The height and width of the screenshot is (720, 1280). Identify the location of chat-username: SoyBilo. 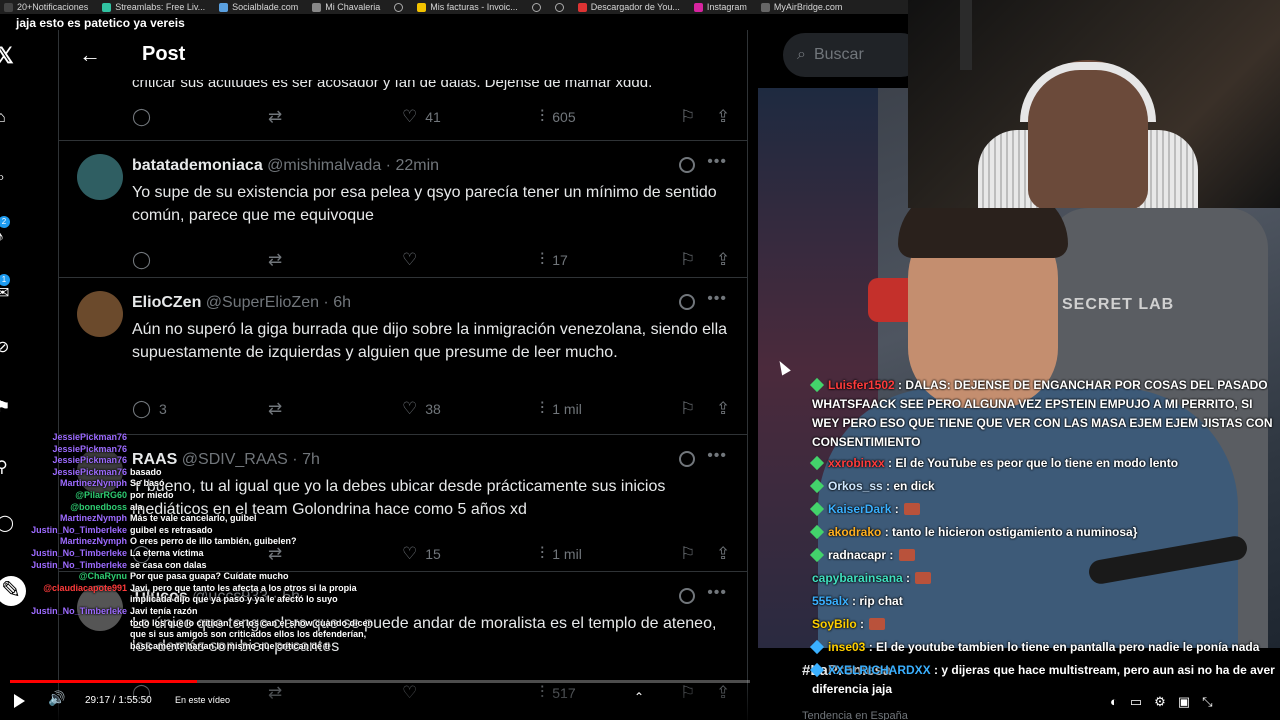
(834, 624).